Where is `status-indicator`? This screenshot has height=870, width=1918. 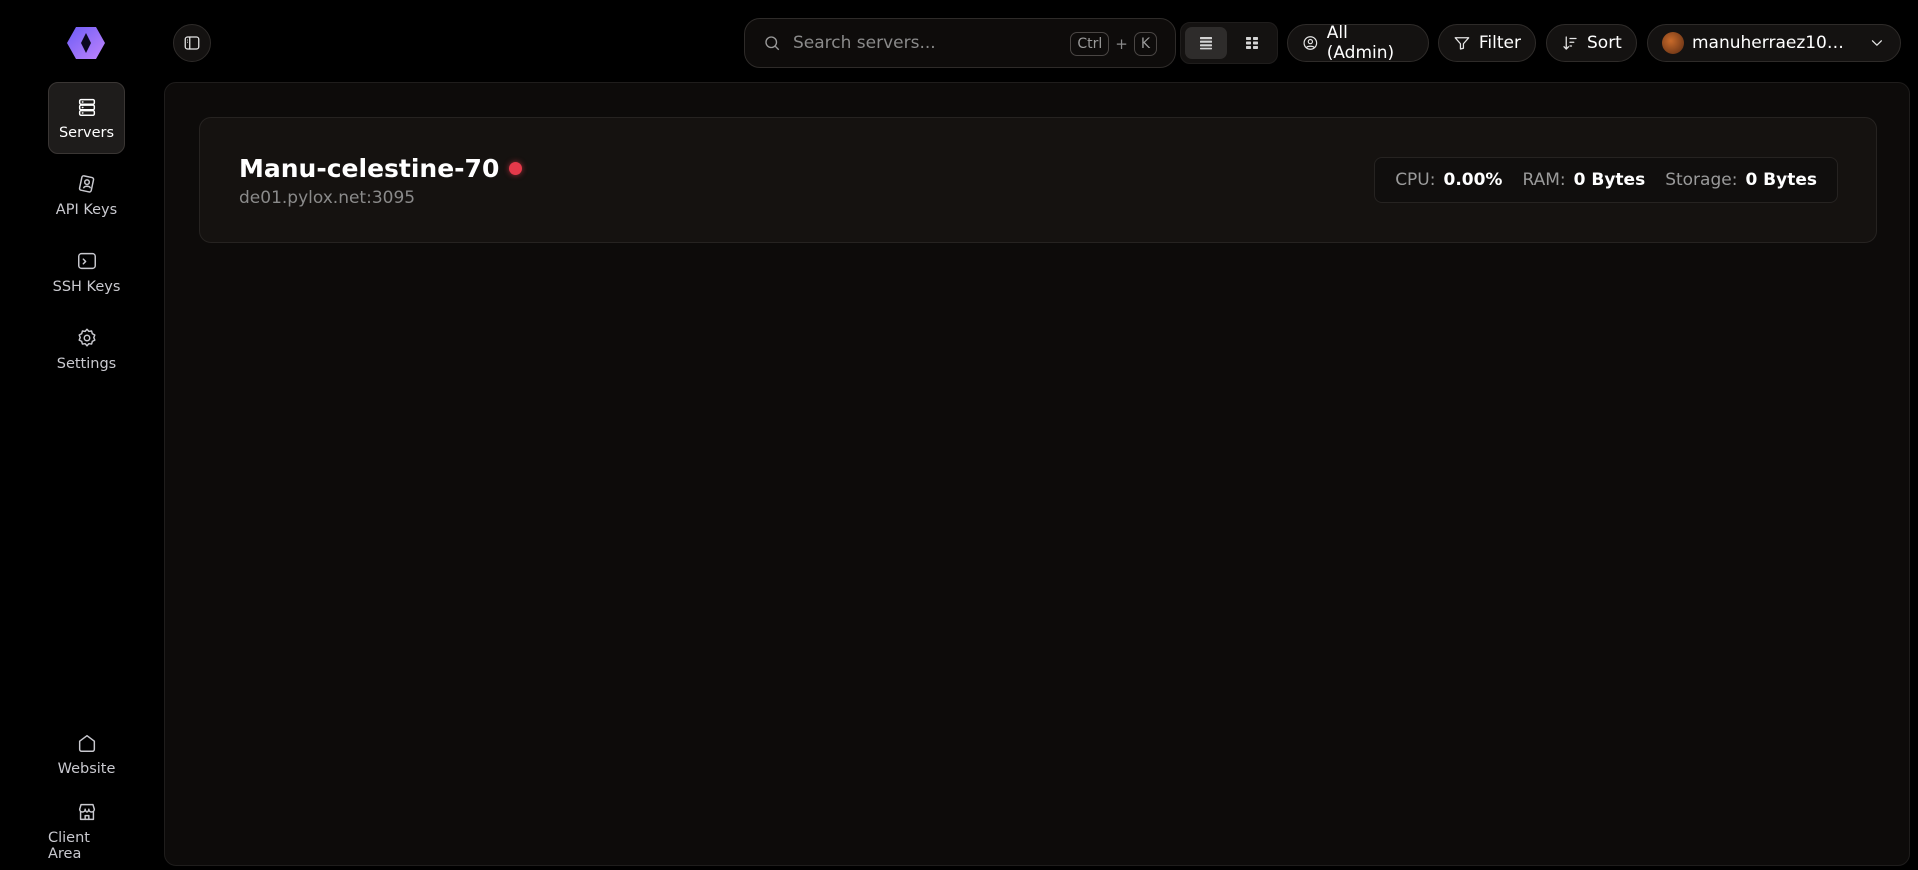
status-indicator is located at coordinates (516, 168).